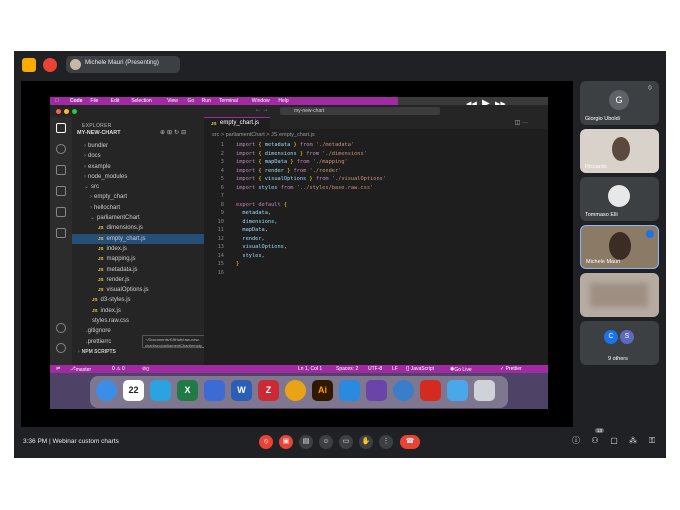 This screenshot has width=680, height=510. What do you see at coordinates (138, 321) in the screenshot?
I see `tree-item: styles.raw.css` at bounding box center [138, 321].